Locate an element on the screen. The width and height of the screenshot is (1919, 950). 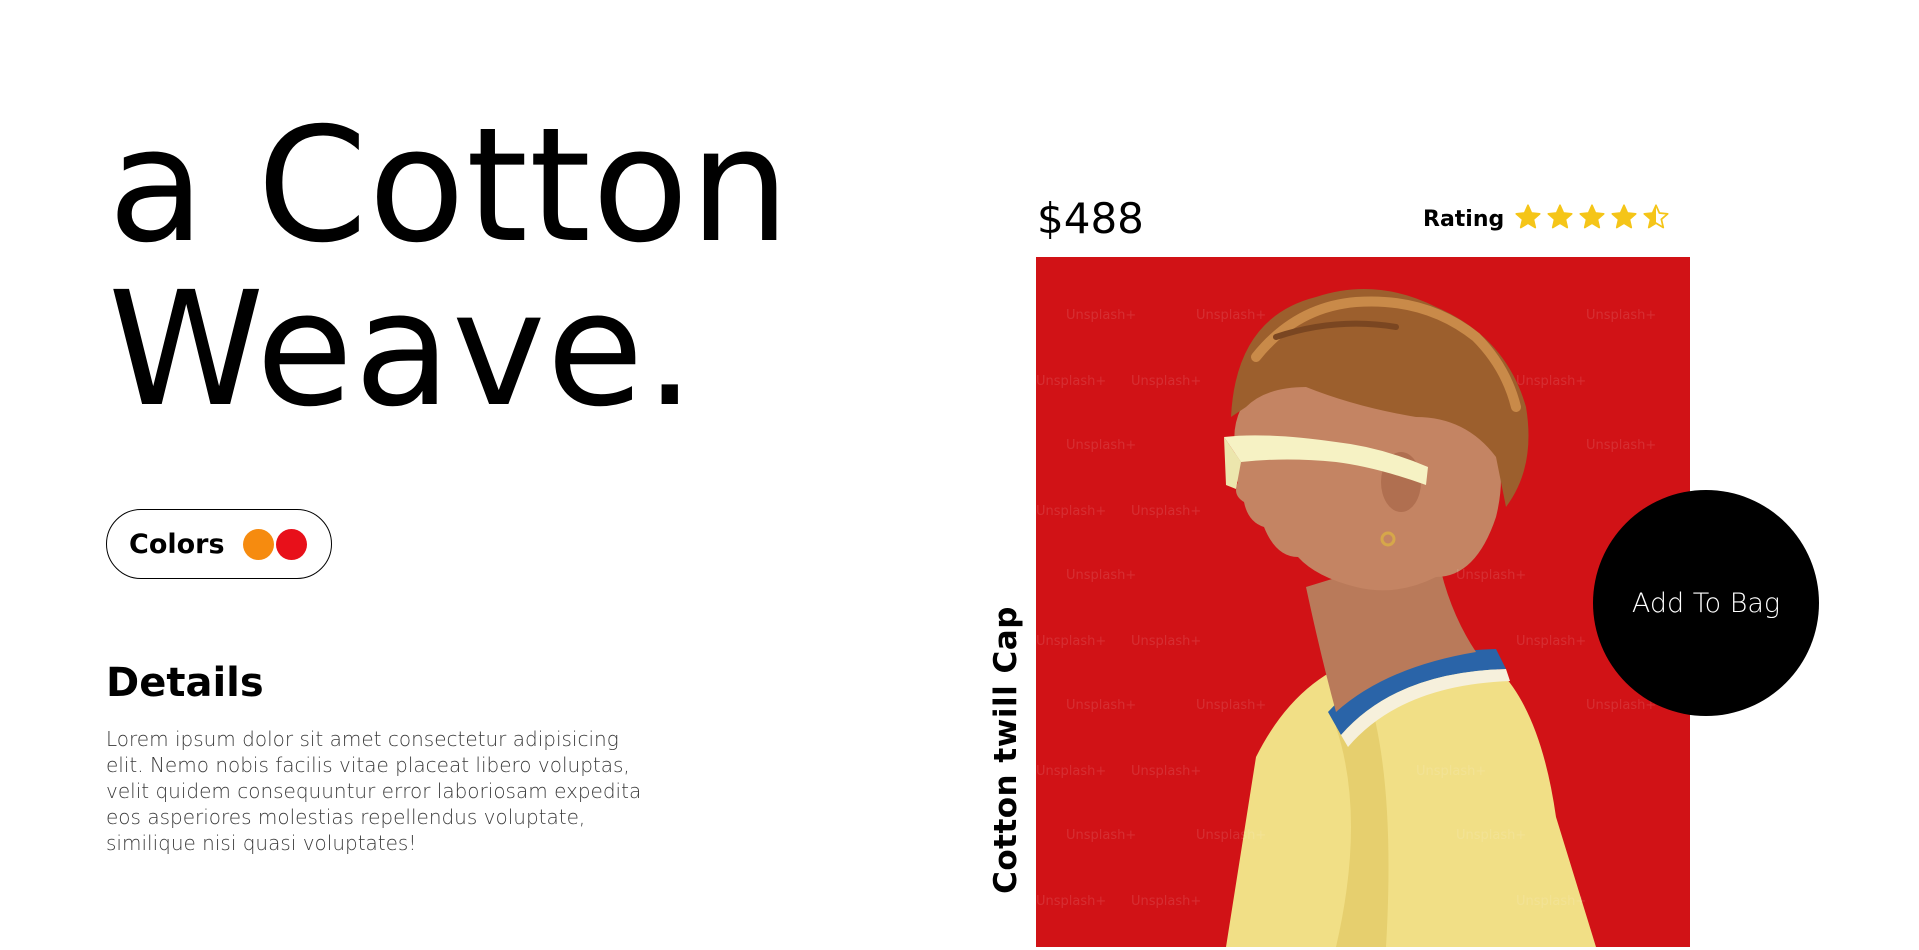
product-price: $488 is located at coordinates (1090, 218).